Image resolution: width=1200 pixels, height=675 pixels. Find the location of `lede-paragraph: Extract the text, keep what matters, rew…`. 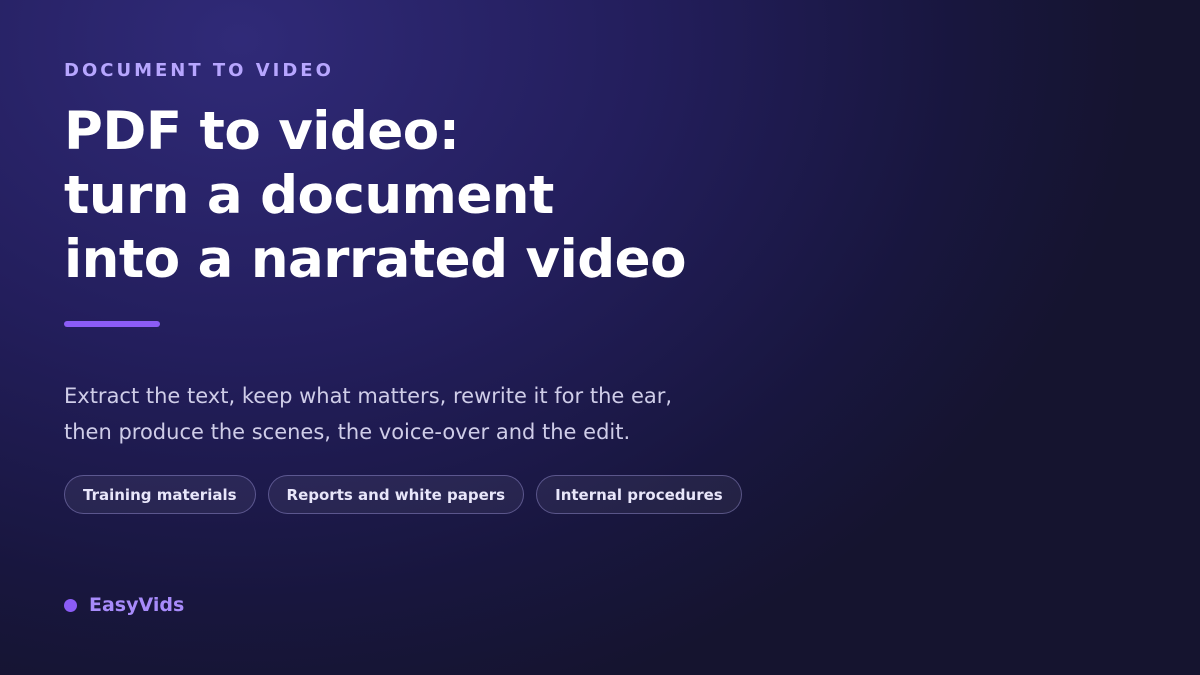

lede-paragraph: Extract the text, keep what matters, rew… is located at coordinates (414, 414).